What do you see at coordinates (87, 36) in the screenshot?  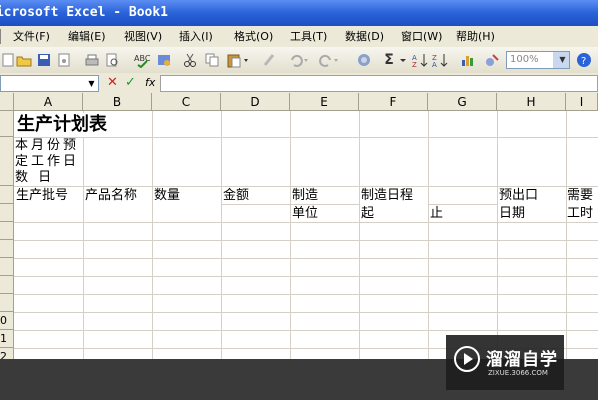 I see `menu-edit: 编辑(E)` at bounding box center [87, 36].